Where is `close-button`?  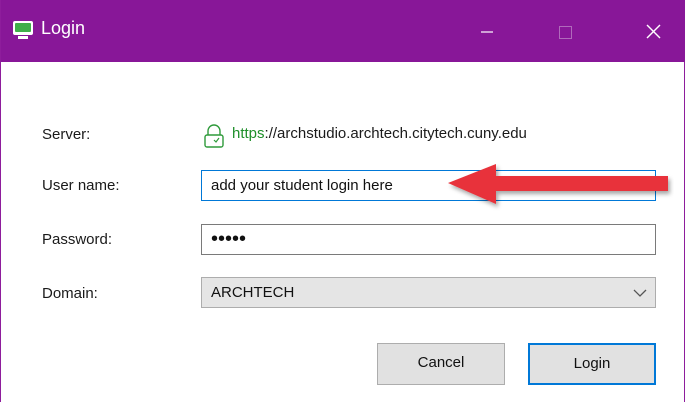
close-button is located at coordinates (654, 31).